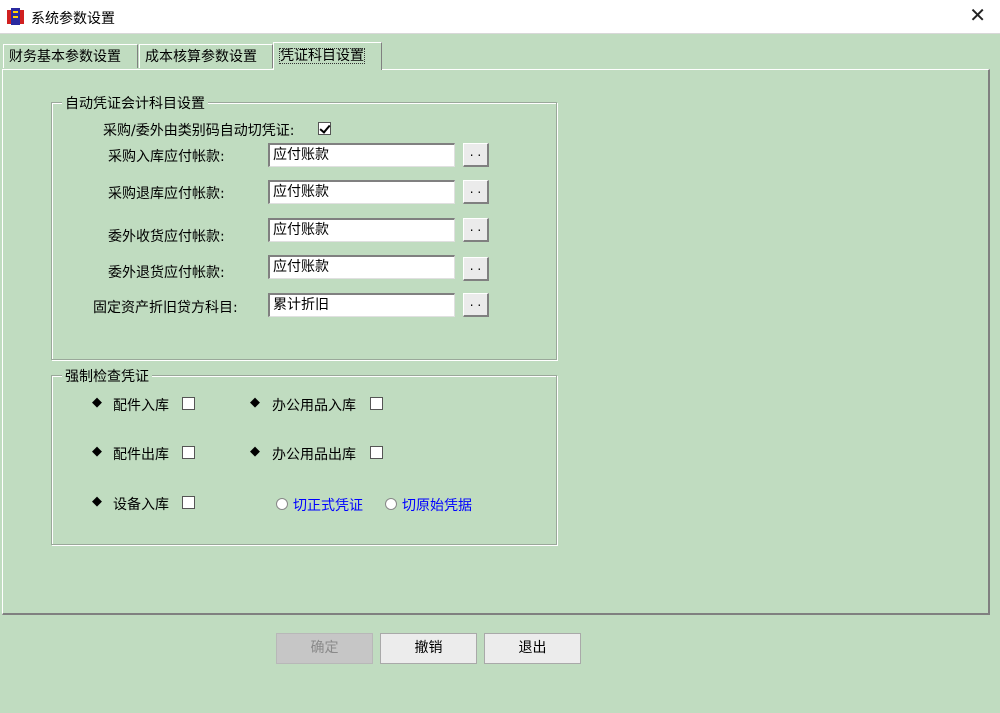  What do you see at coordinates (324, 128) in the screenshot?
I see `auto-cut-checkbox` at bounding box center [324, 128].